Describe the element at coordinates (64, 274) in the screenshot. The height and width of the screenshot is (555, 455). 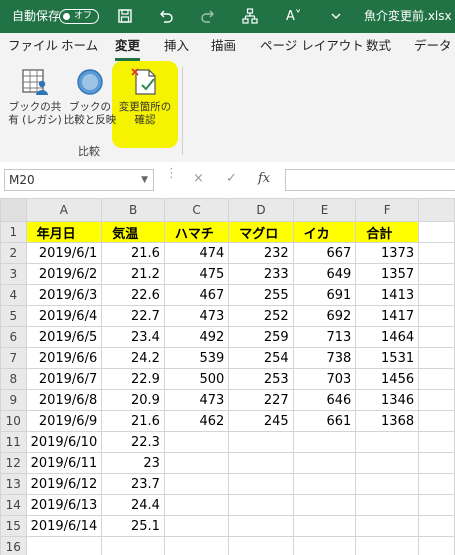
I see `cell: 2019/6/2` at that location.